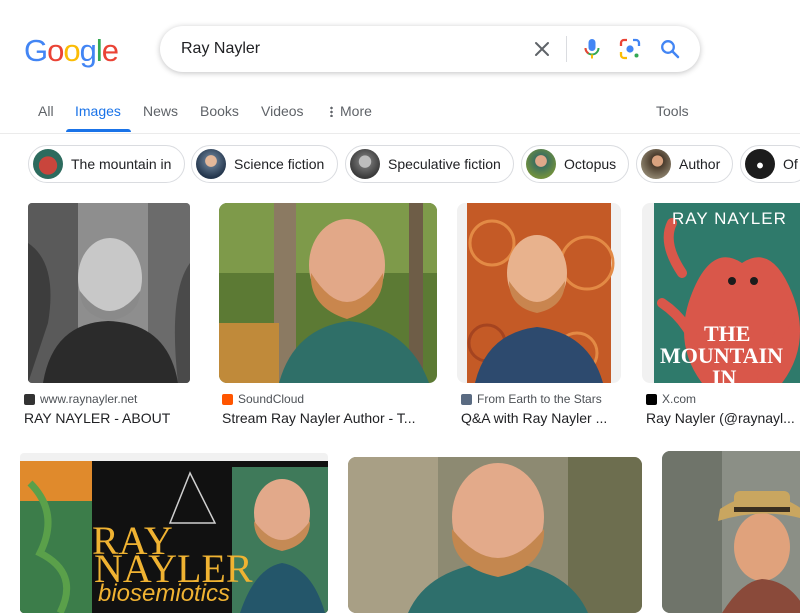 Image resolution: width=800 pixels, height=613 pixels. I want to click on result-source-label: SoundCloud, so click(271, 399).